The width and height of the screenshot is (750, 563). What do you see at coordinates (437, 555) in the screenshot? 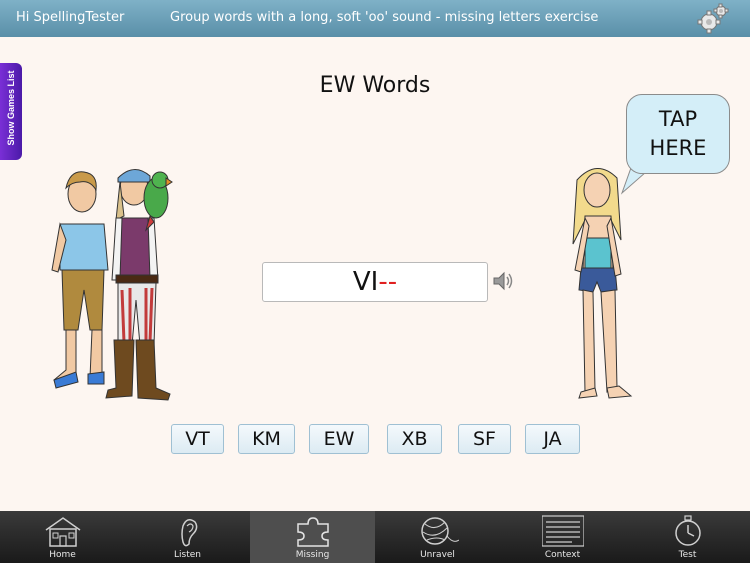
I see `tab-label: Unravel` at bounding box center [437, 555].